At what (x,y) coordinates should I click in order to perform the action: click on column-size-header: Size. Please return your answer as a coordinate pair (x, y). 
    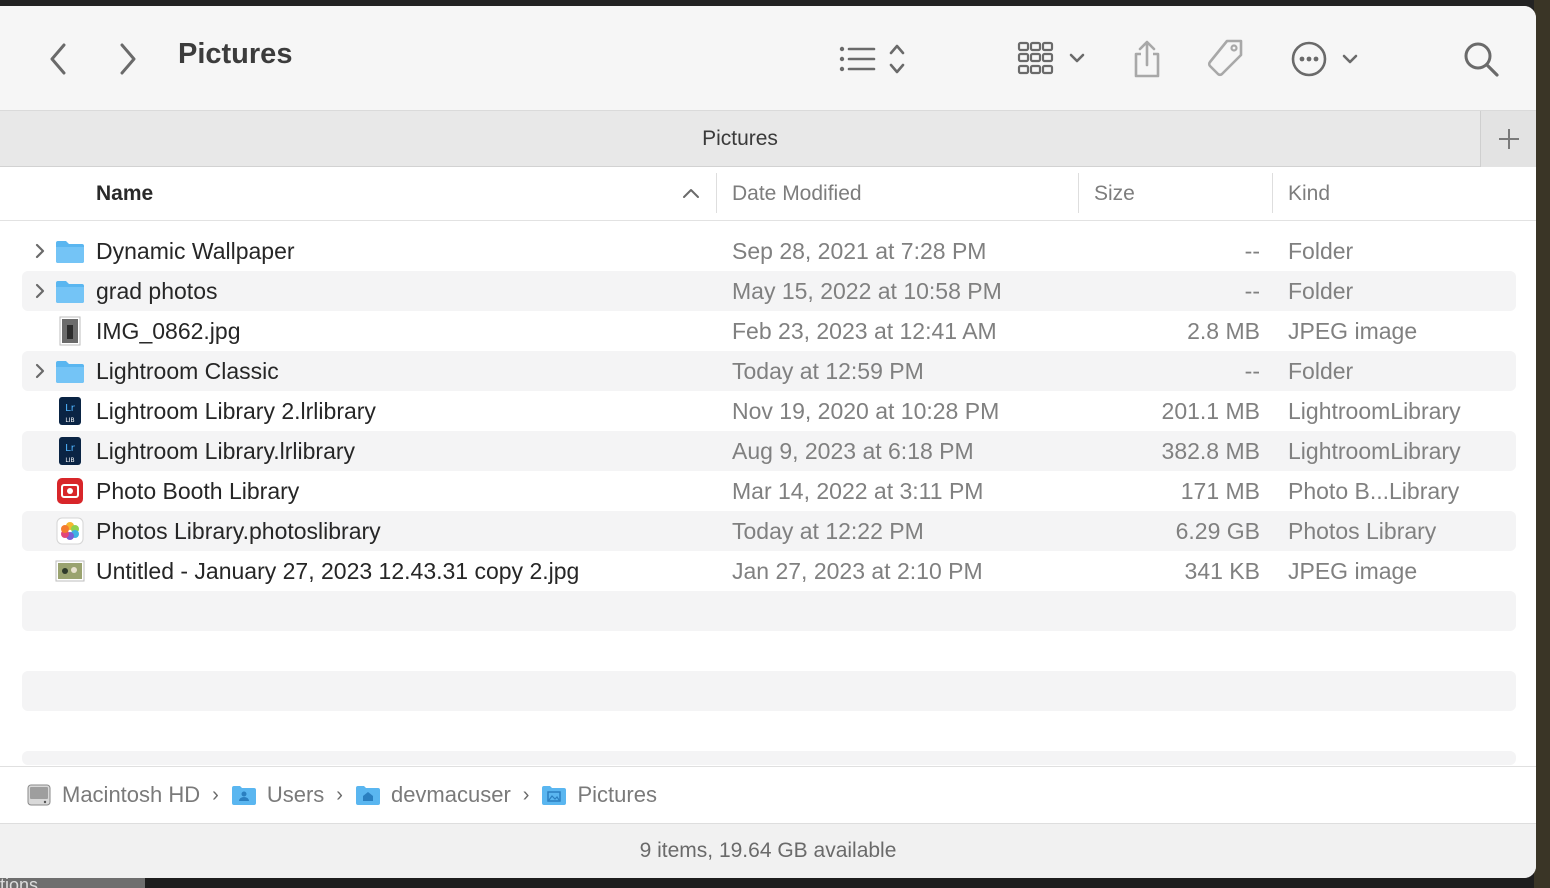
    Looking at the image, I should click on (1114, 194).